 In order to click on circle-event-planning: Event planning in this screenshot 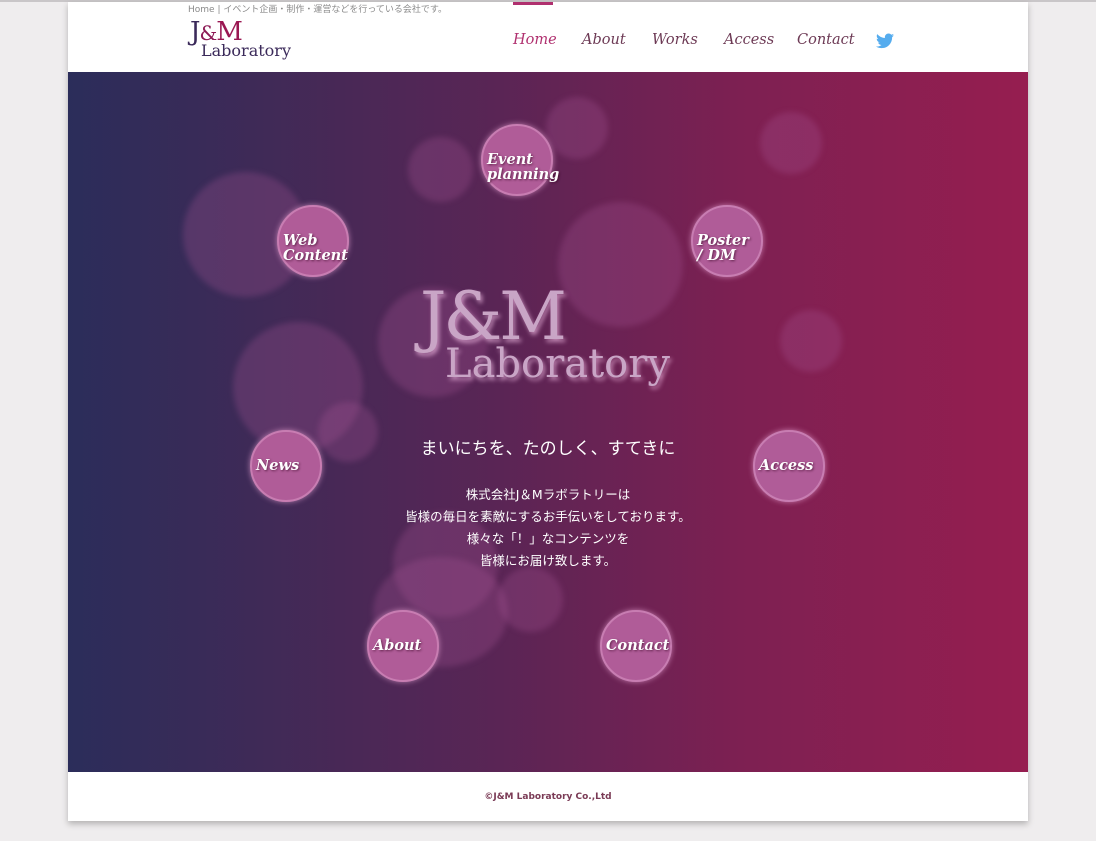, I will do `click(520, 160)`.